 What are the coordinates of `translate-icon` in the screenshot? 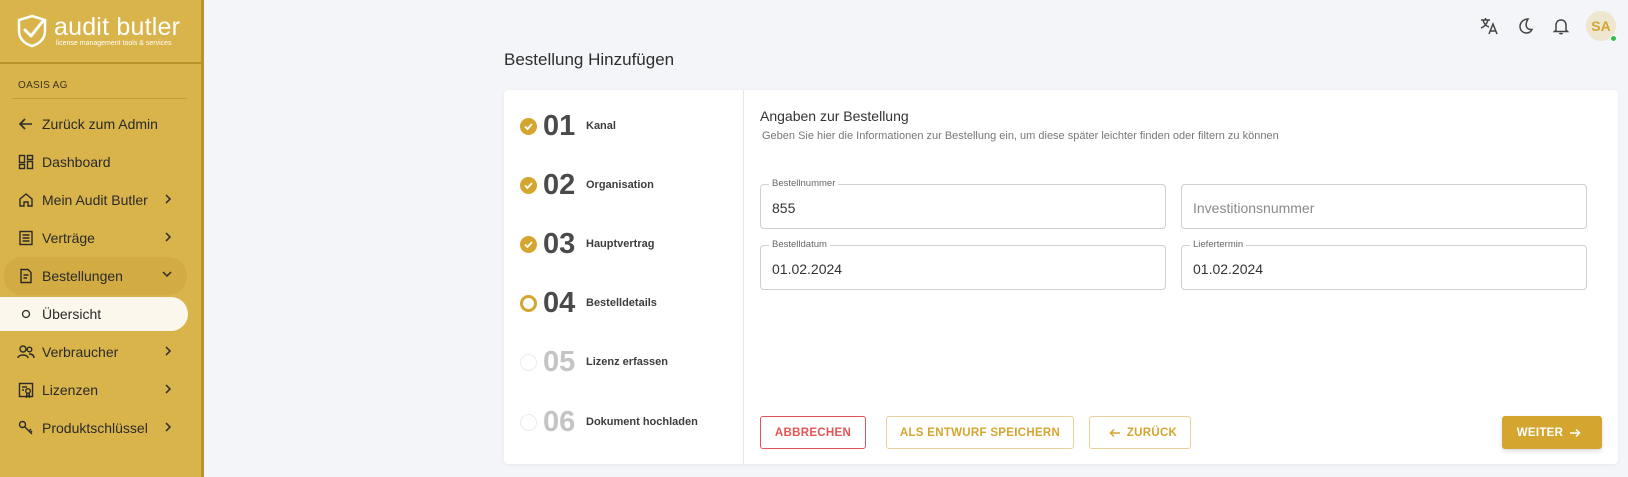 It's located at (1489, 26).